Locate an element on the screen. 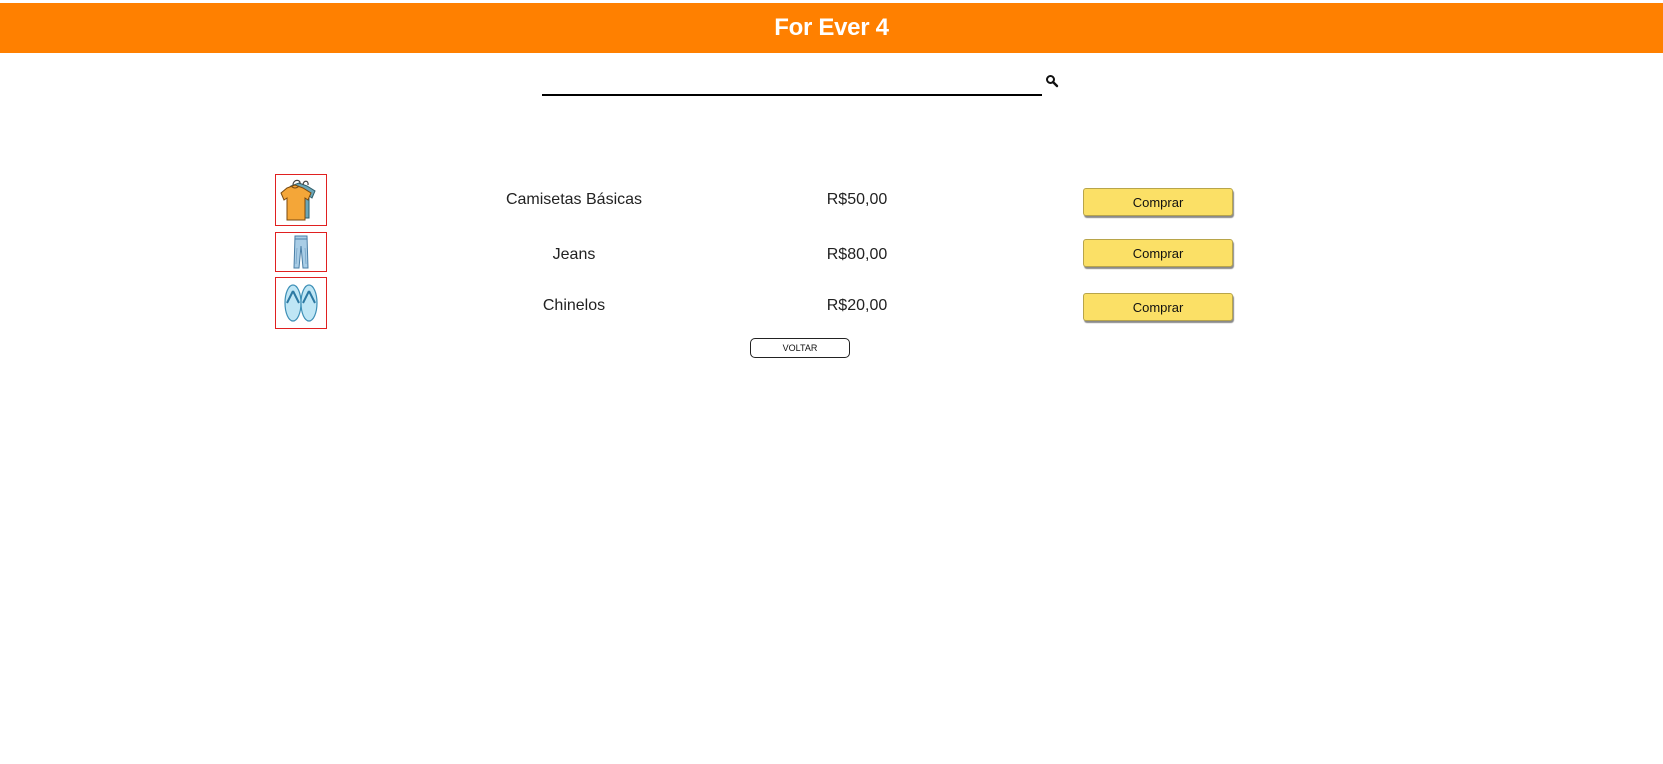  product-price: R$20,00 is located at coordinates (857, 305).